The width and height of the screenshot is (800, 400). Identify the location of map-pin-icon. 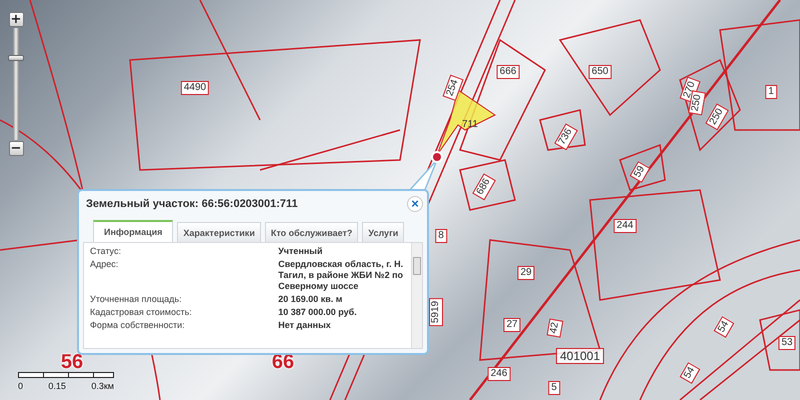
(437, 157).